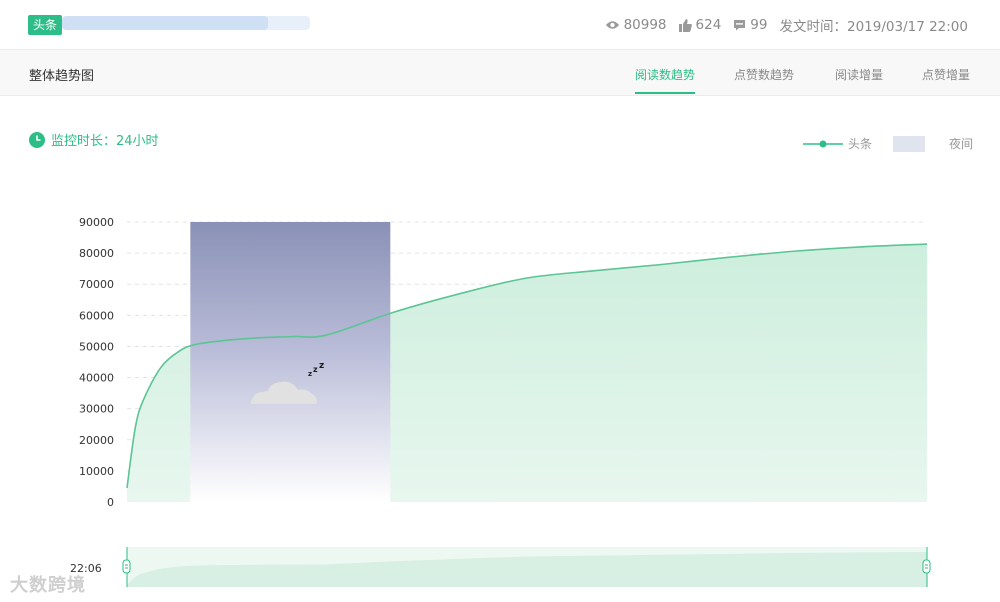 The height and width of the screenshot is (602, 1000). Describe the element at coordinates (126, 566) in the screenshot. I see `slider-left-handle` at that location.